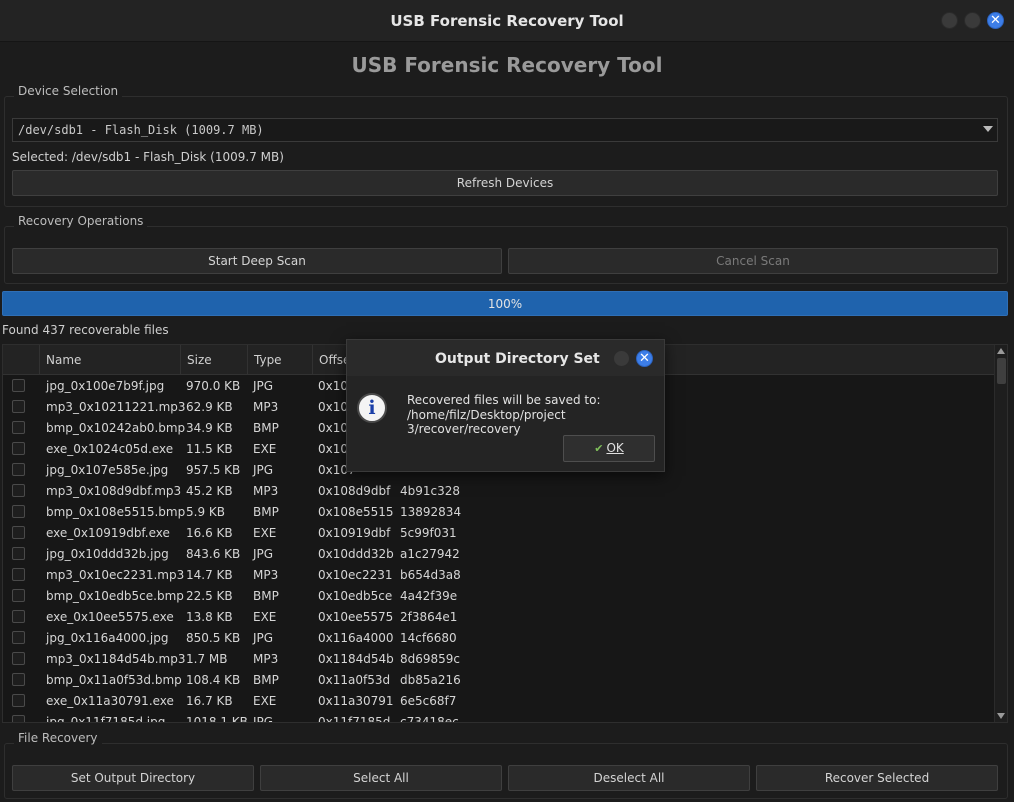 This screenshot has width=1014, height=802. I want to click on cell-hash: 4a42f39e, so click(429, 596).